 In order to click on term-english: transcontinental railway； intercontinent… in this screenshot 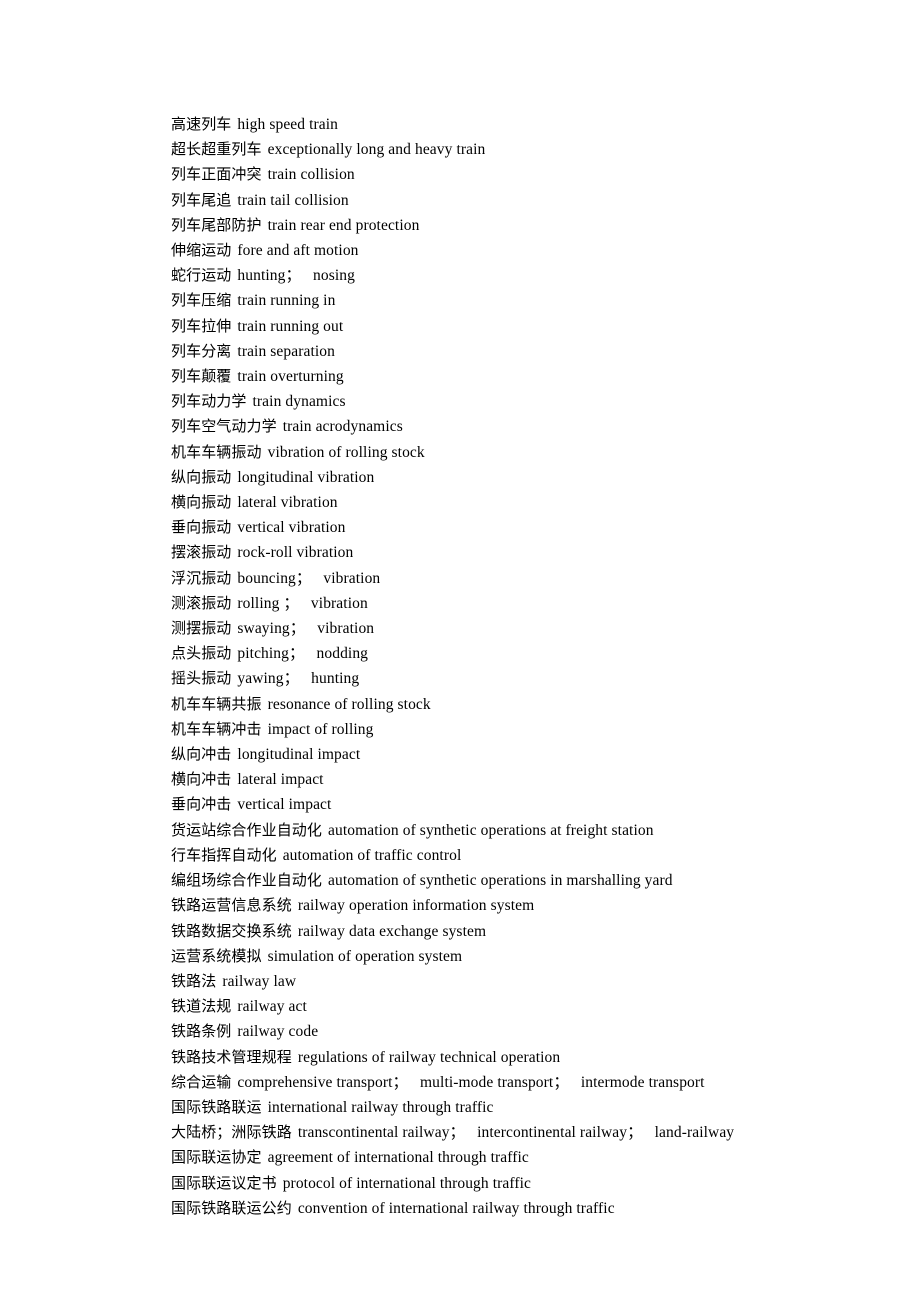, I will do `click(516, 1133)`.